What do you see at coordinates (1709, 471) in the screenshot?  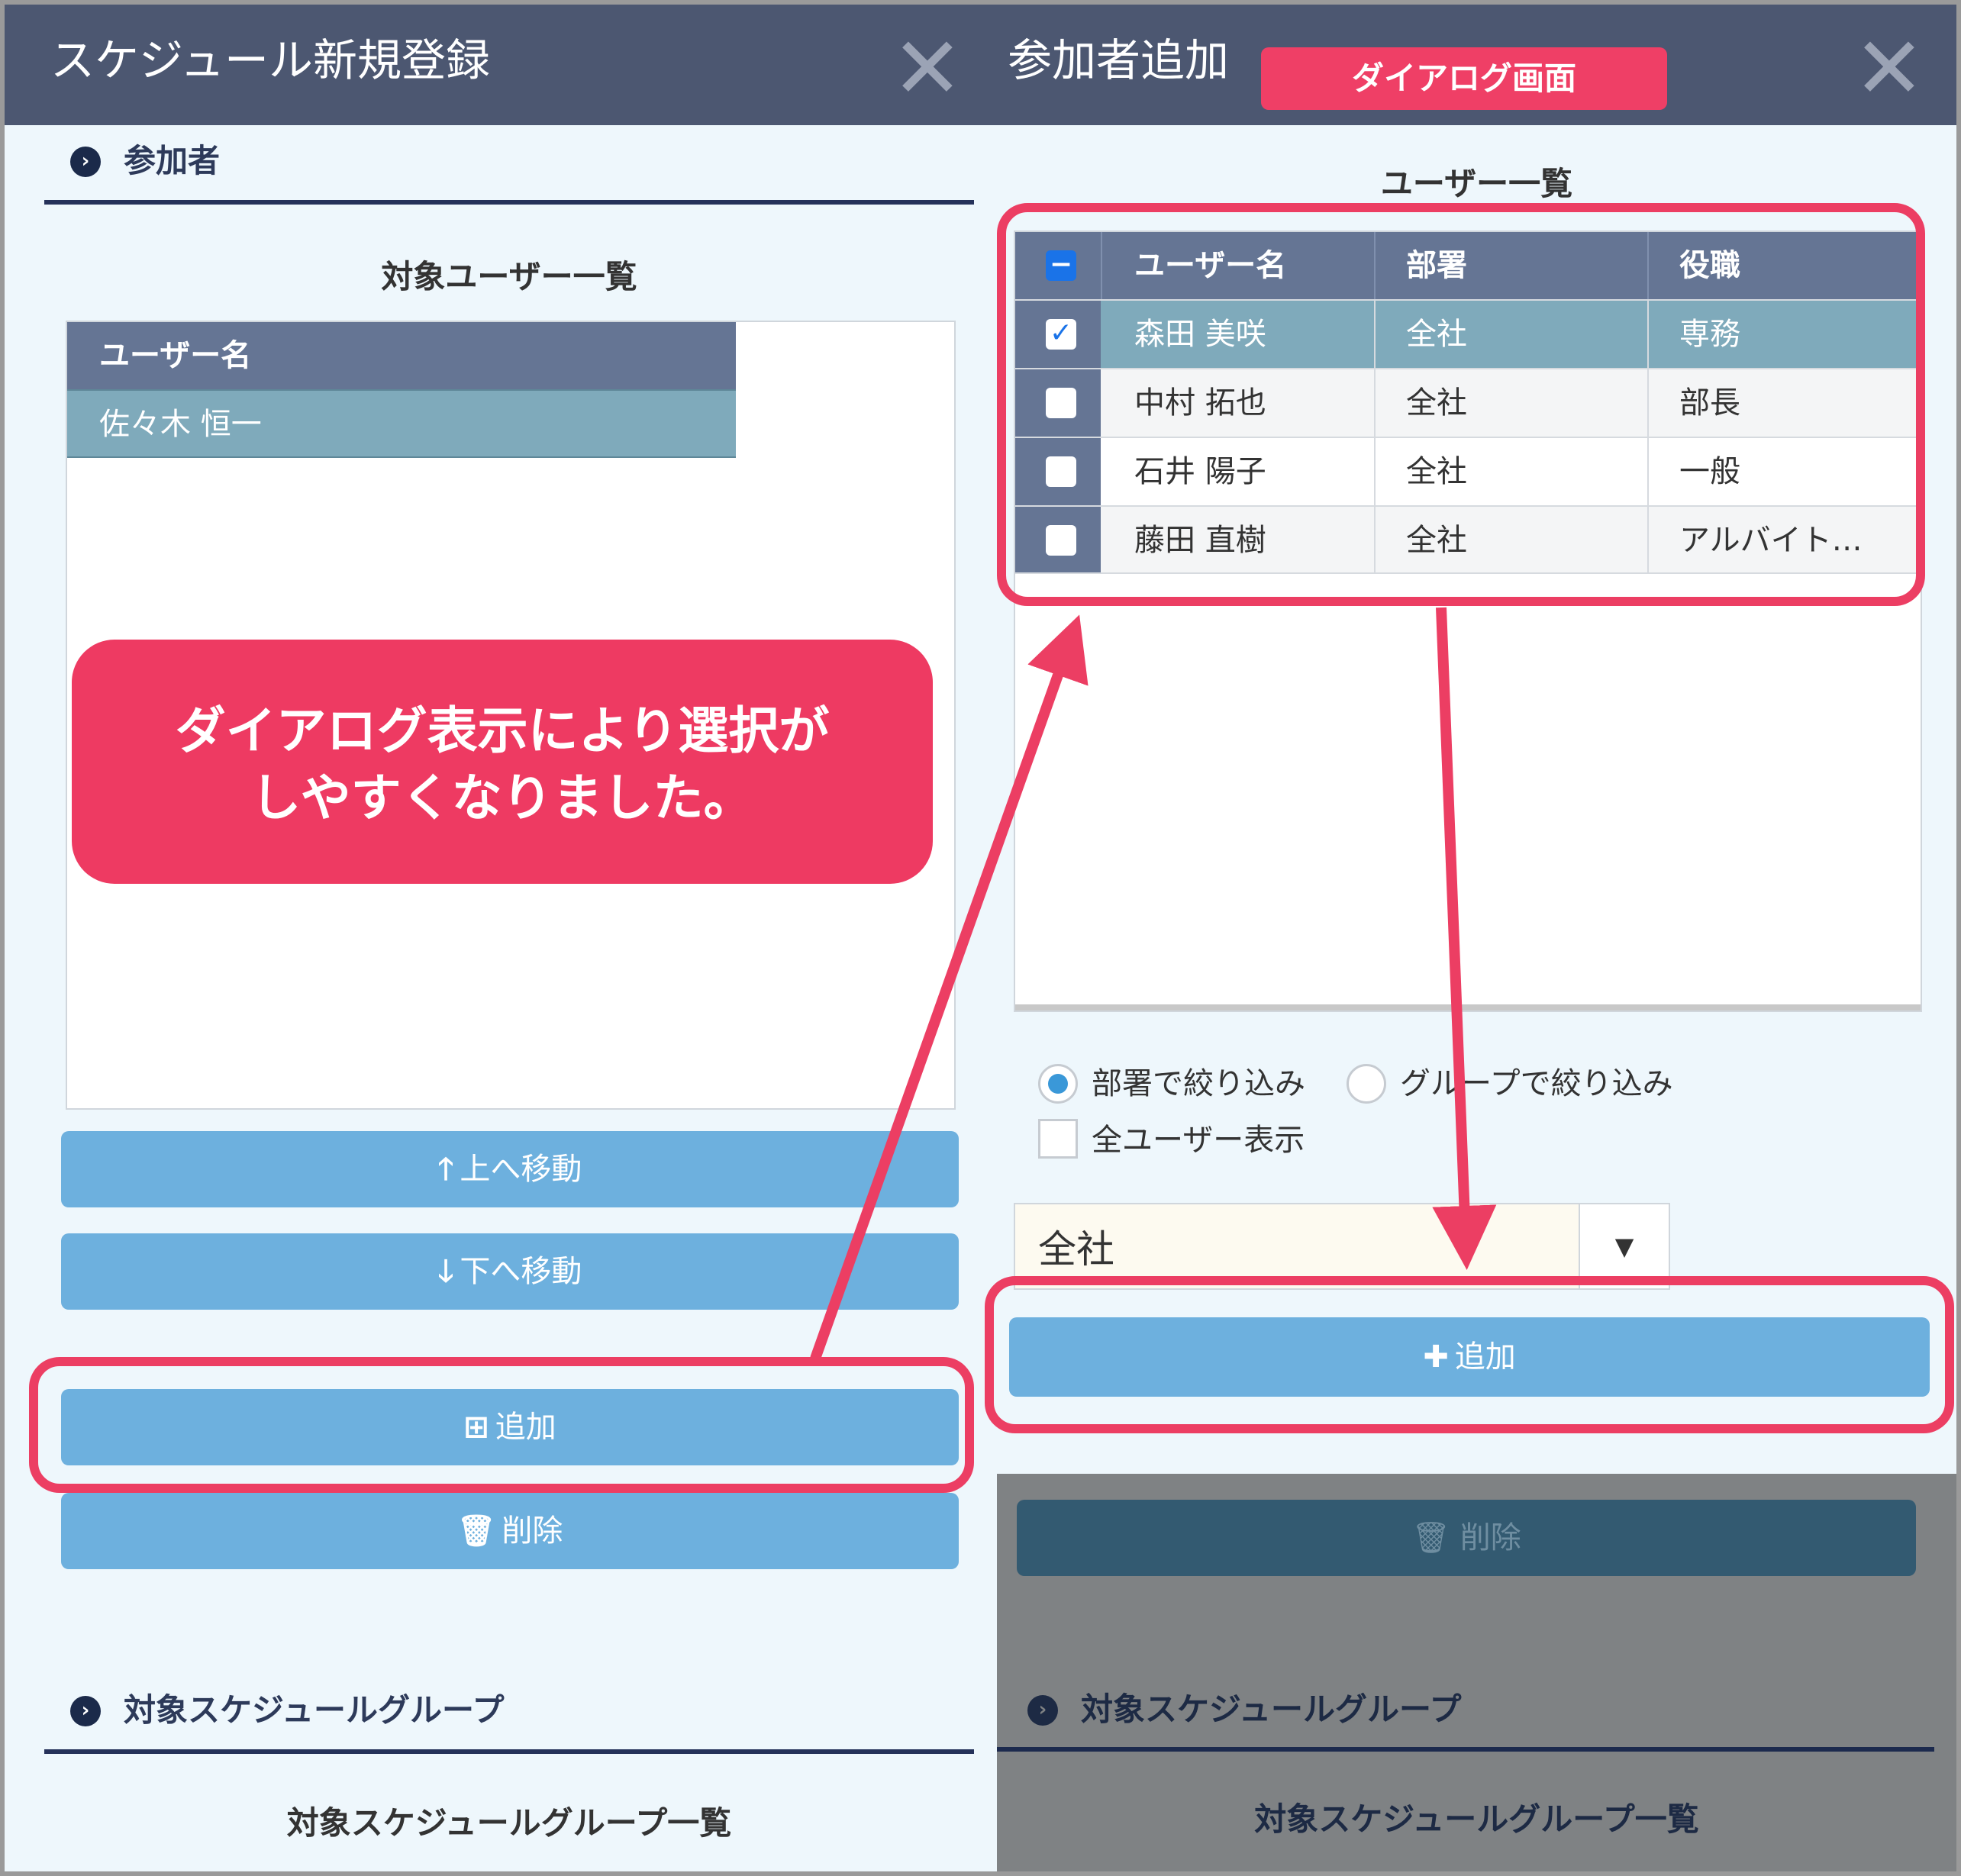 I see `cell-role: 一般` at bounding box center [1709, 471].